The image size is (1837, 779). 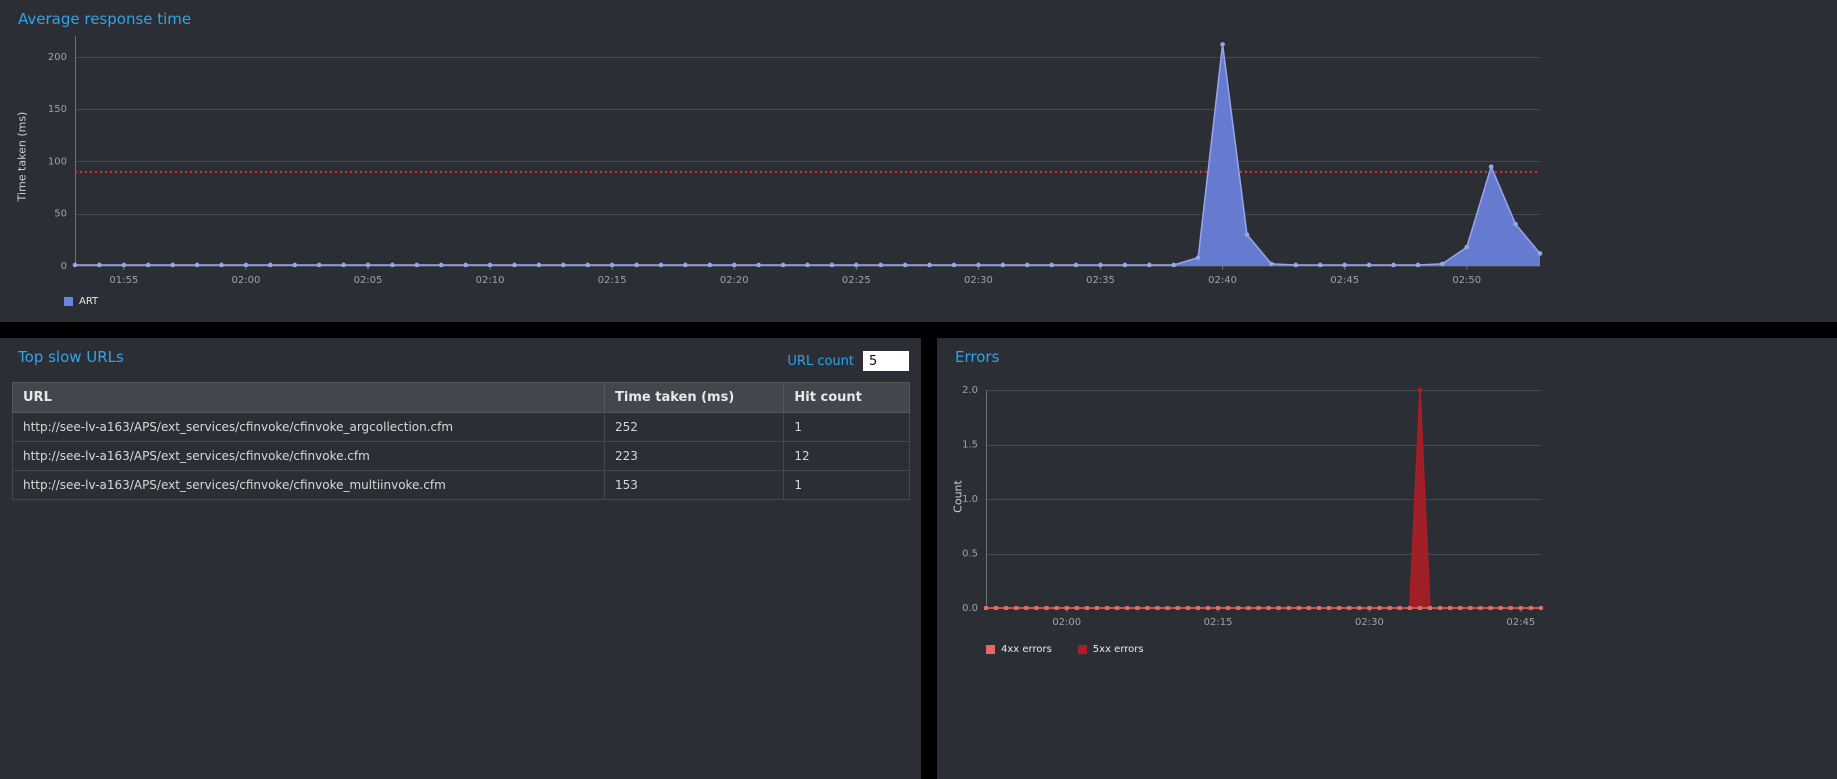 What do you see at coordinates (1118, 649) in the screenshot?
I see `legend-label: 5xx errors` at bounding box center [1118, 649].